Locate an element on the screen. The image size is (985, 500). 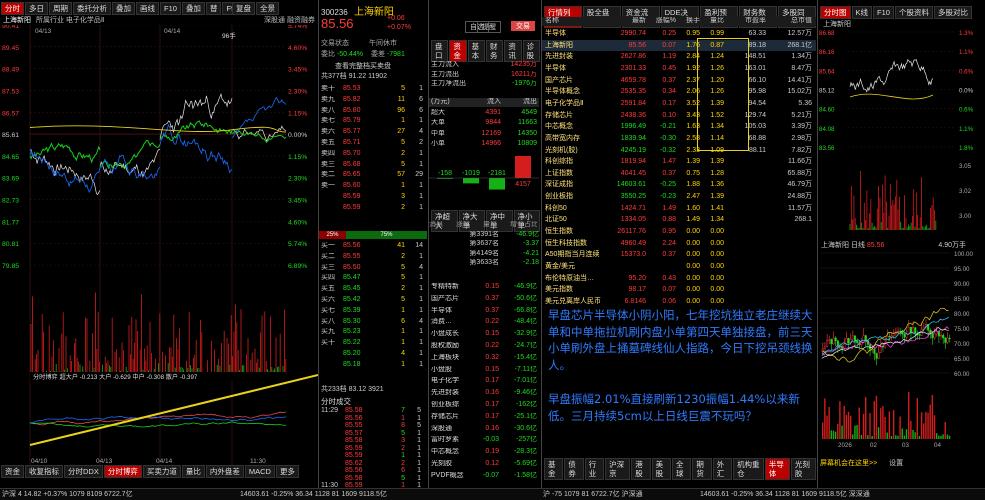
sector-row: 国产芯片 0.37 -50.6亿 is located at coordinates (484, 299).